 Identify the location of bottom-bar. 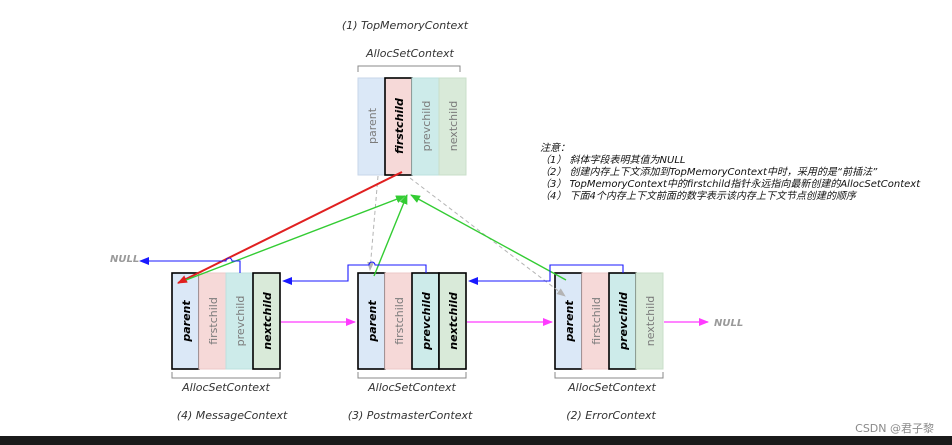
(476, 440).